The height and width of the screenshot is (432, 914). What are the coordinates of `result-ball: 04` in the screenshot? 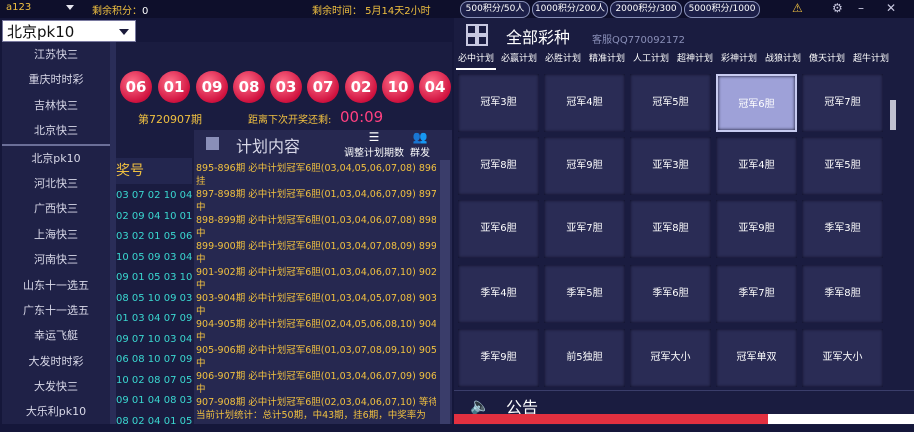 It's located at (435, 87).